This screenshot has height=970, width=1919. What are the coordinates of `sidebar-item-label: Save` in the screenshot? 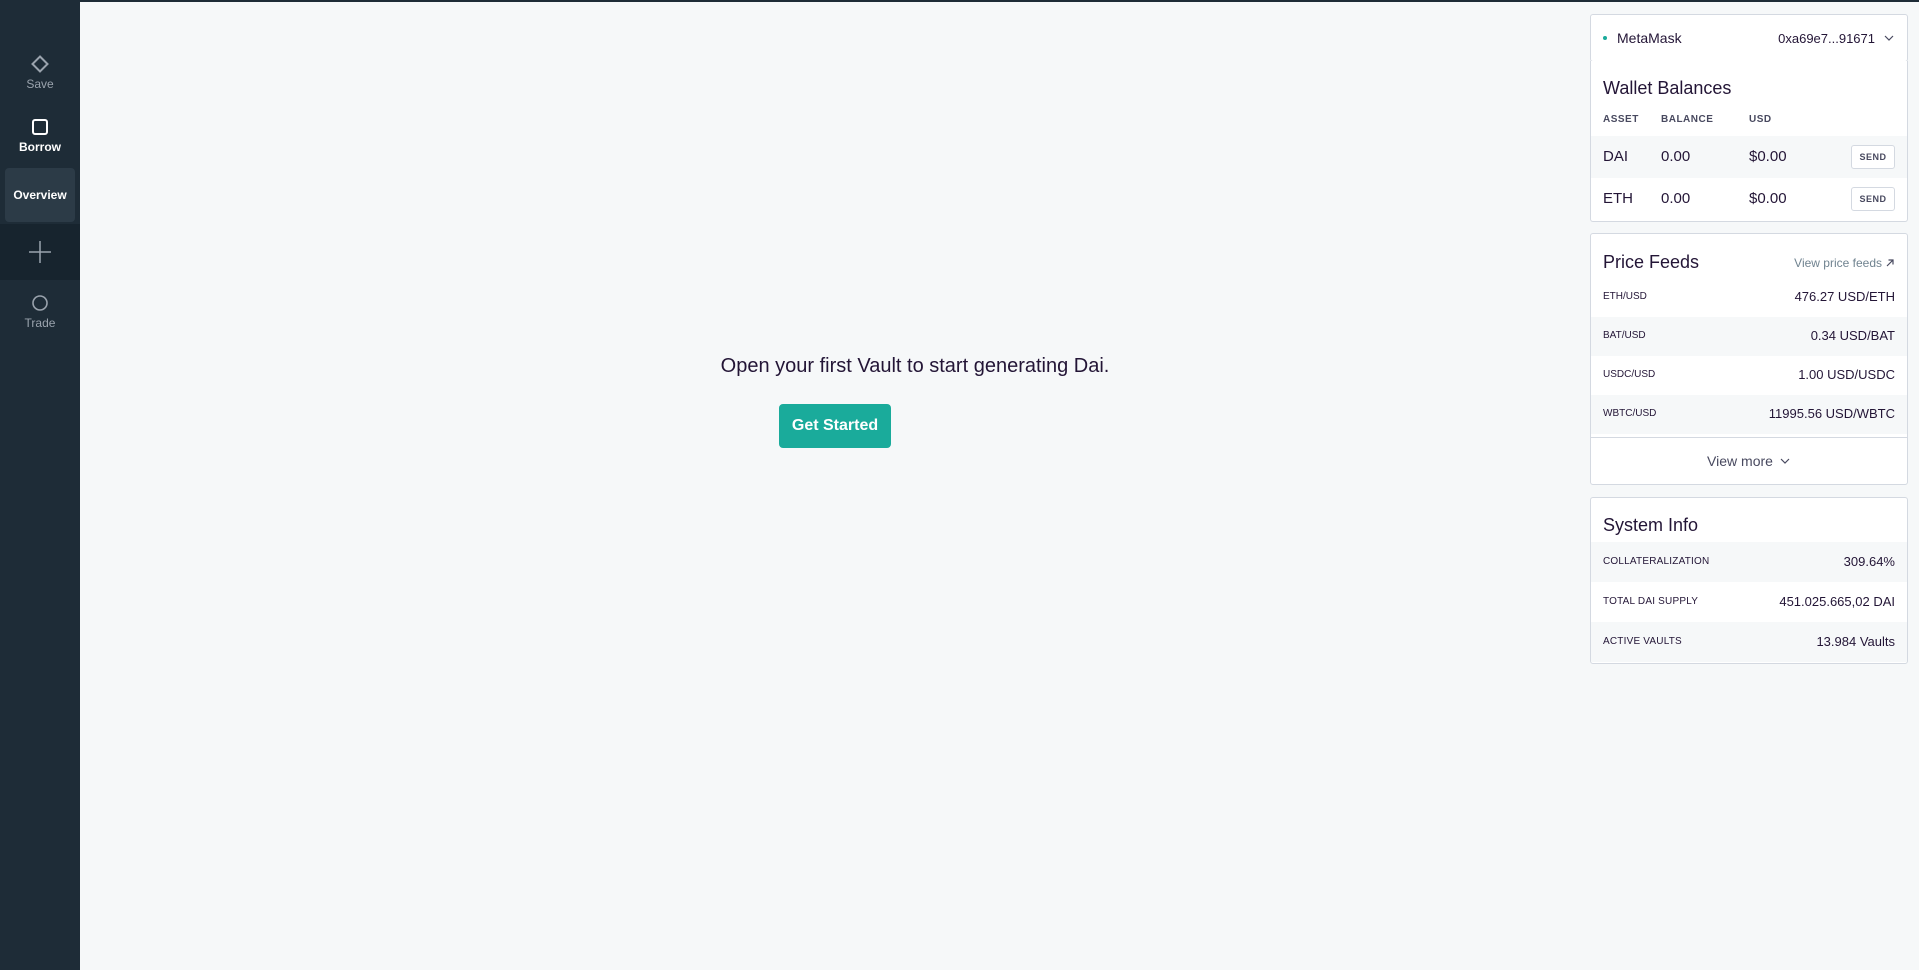 It's located at (40, 84).